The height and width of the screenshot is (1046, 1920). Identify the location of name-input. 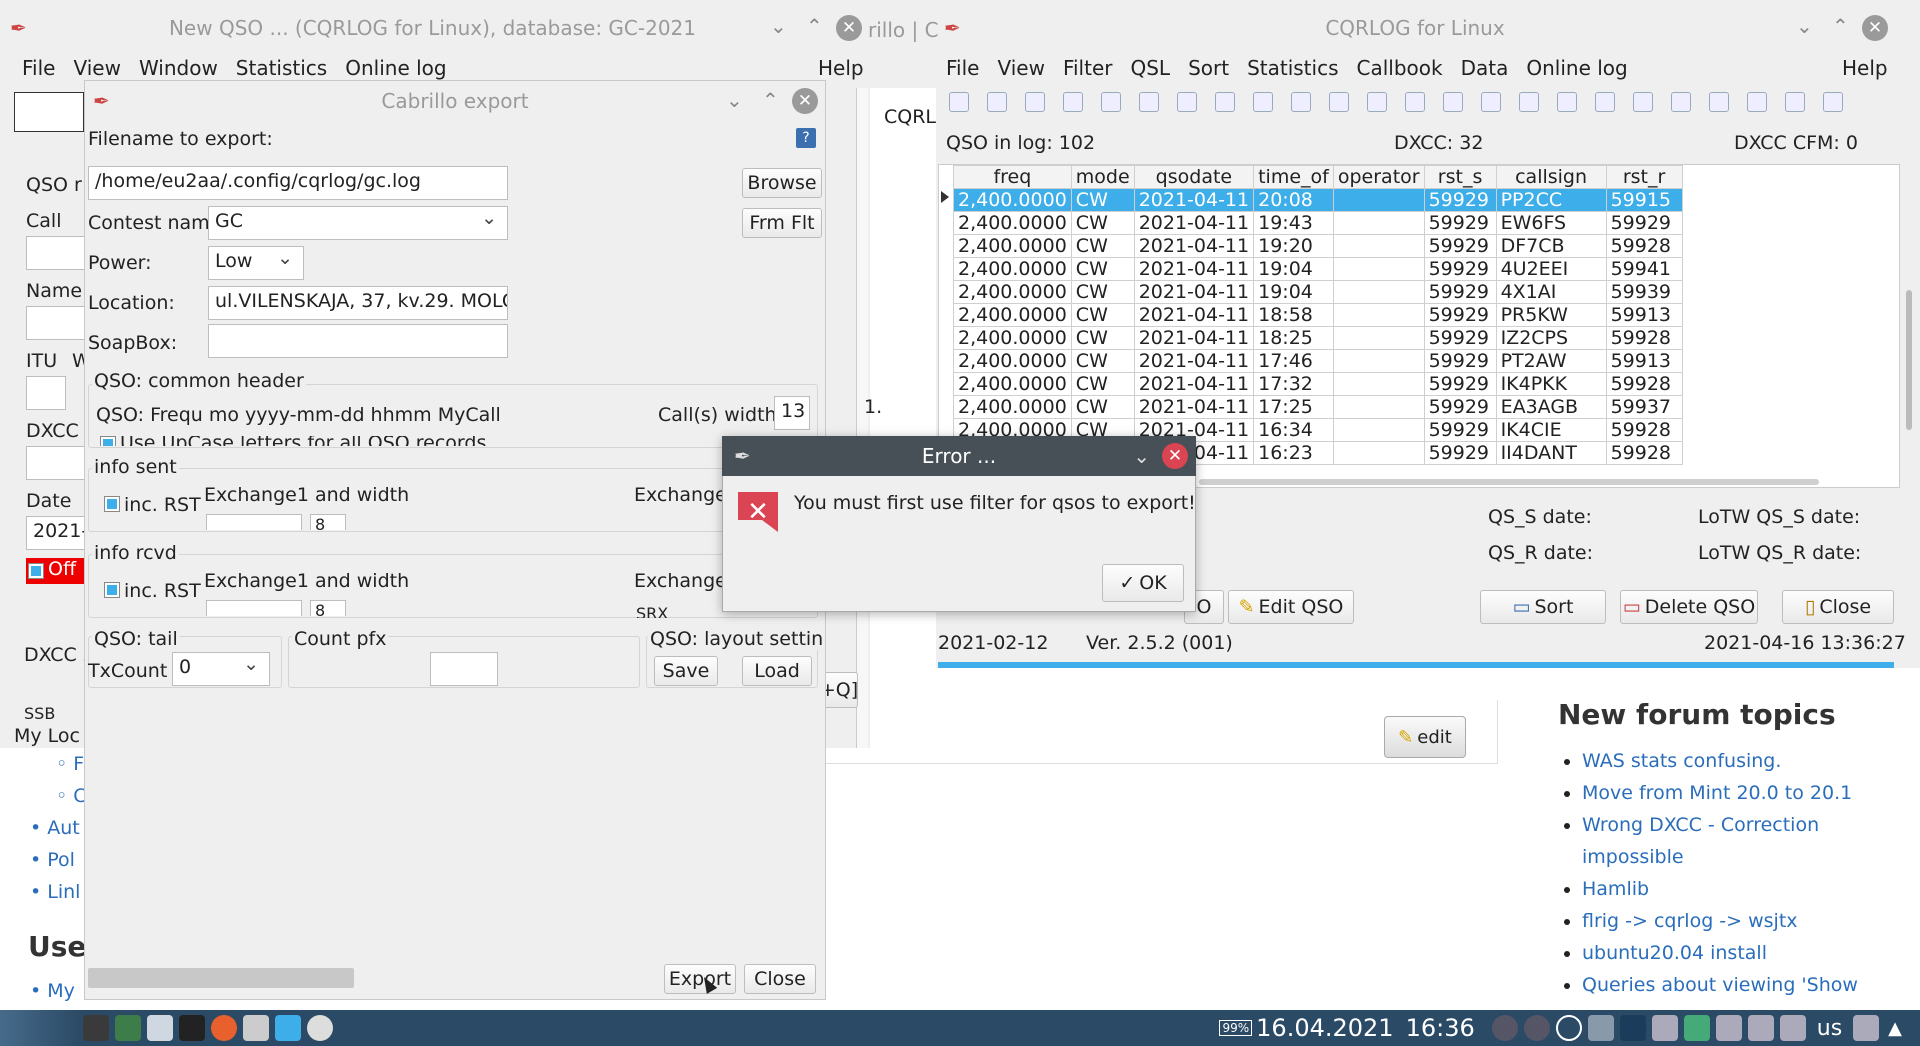
(56, 323).